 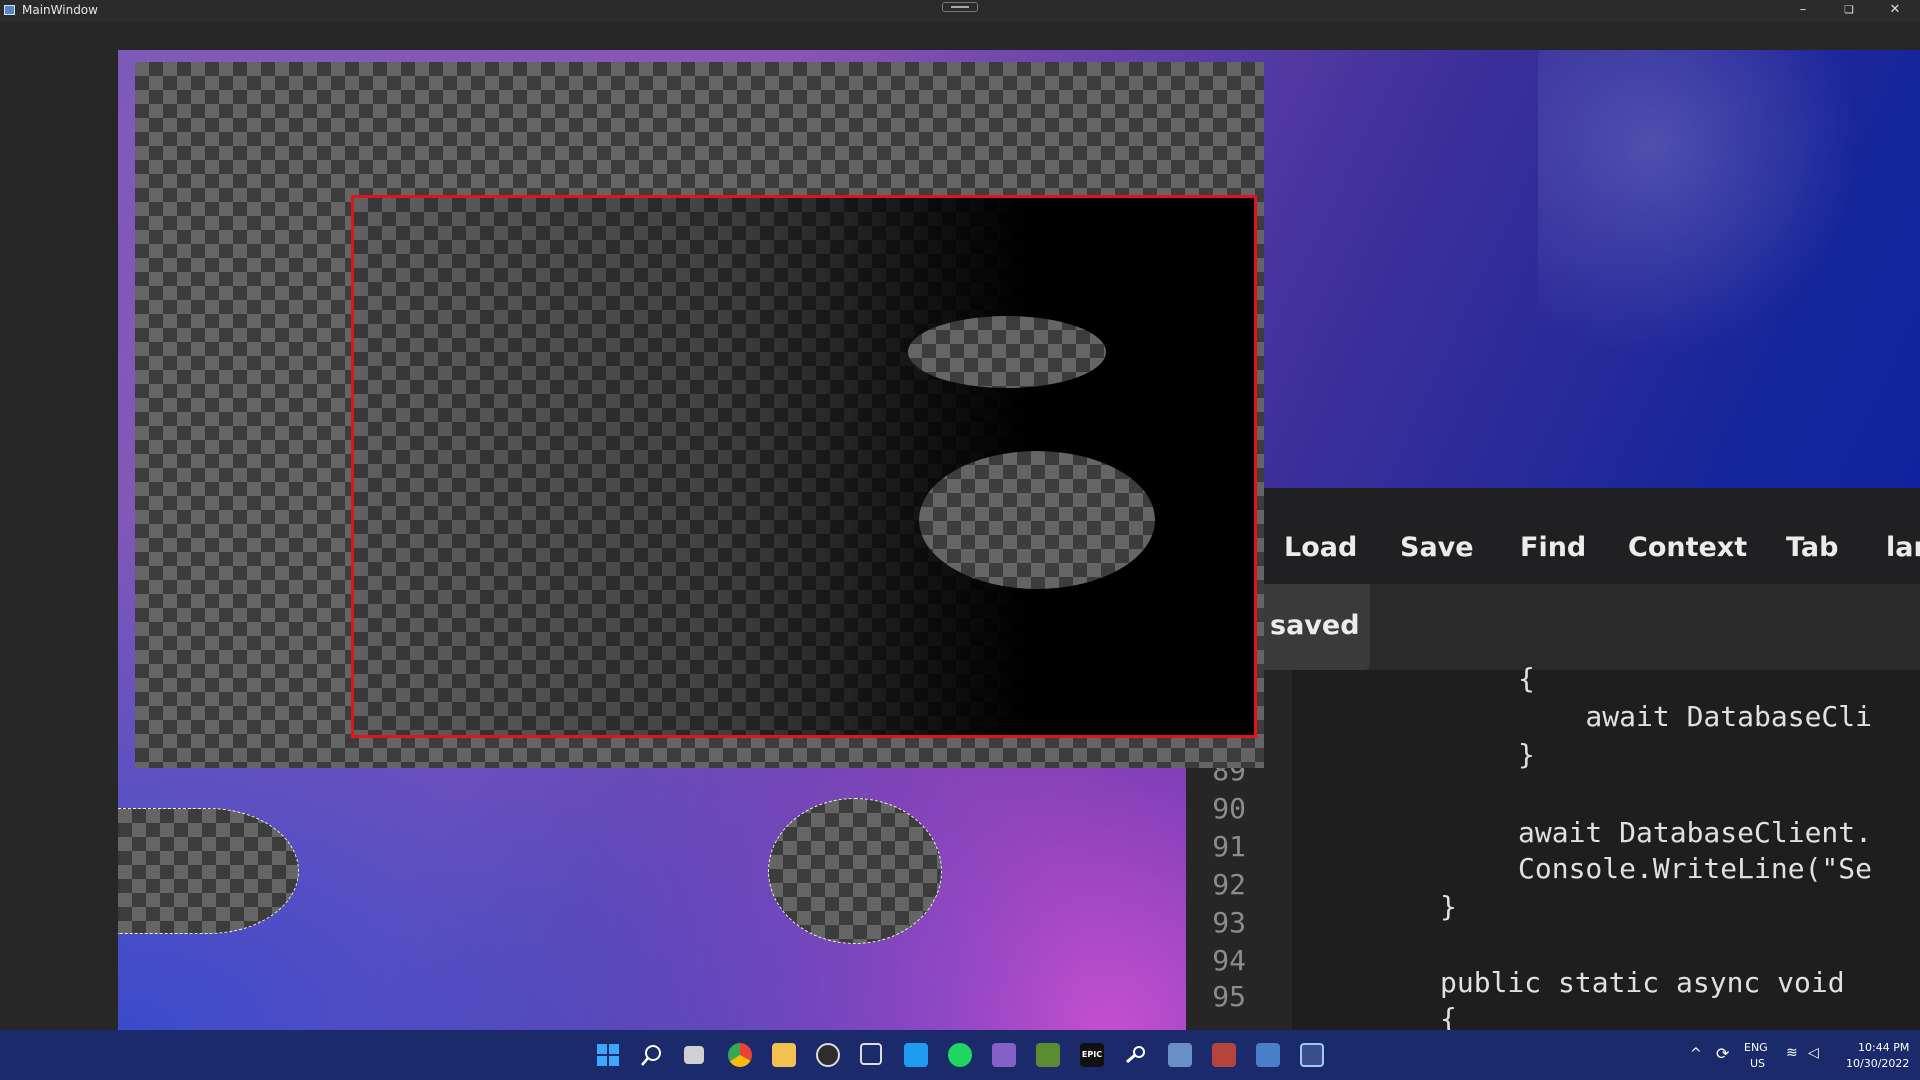 What do you see at coordinates (1812, 547) in the screenshot?
I see `tab-button: Tab` at bounding box center [1812, 547].